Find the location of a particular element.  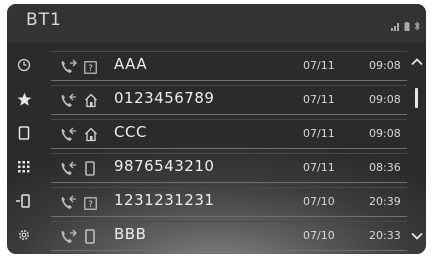

status-icons is located at coordinates (405, 25).